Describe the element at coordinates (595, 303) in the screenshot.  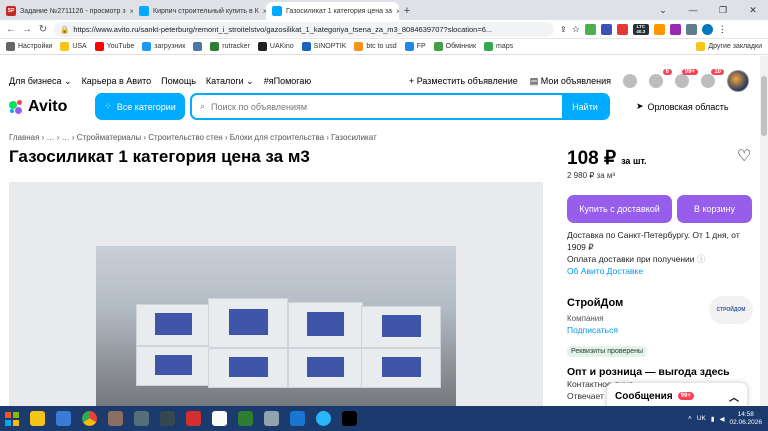
I see `seller-name: СтройДом` at that location.